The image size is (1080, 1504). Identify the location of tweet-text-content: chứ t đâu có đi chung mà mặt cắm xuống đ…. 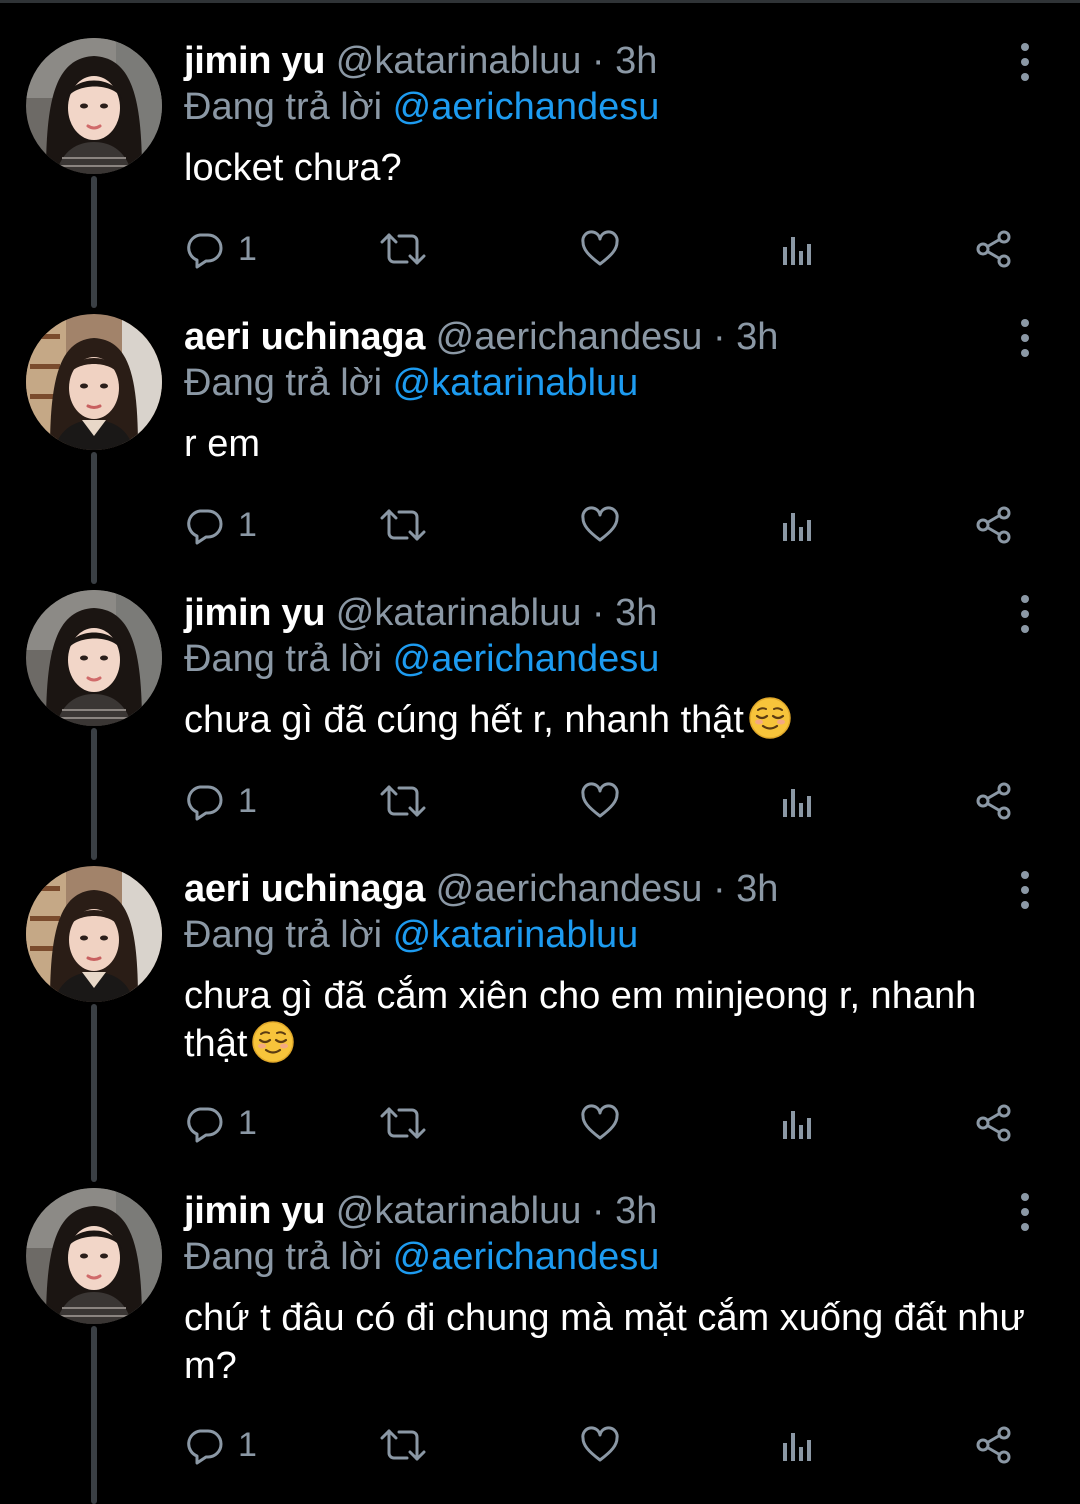
(604, 1342).